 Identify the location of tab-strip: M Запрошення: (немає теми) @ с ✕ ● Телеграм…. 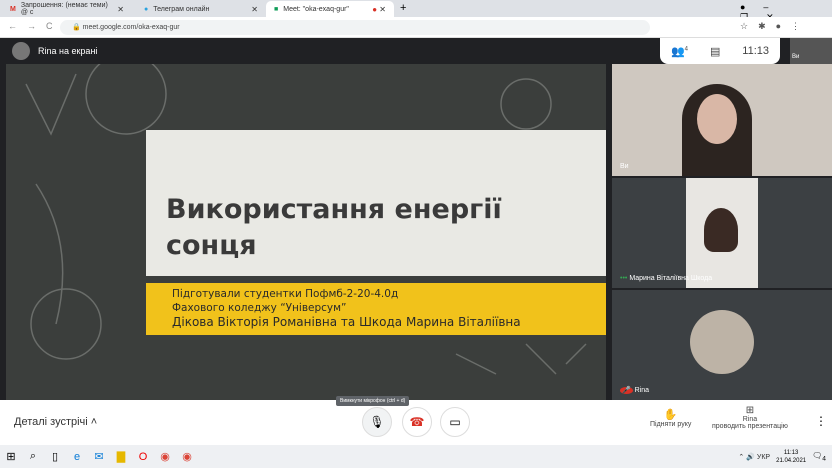
(416, 11).